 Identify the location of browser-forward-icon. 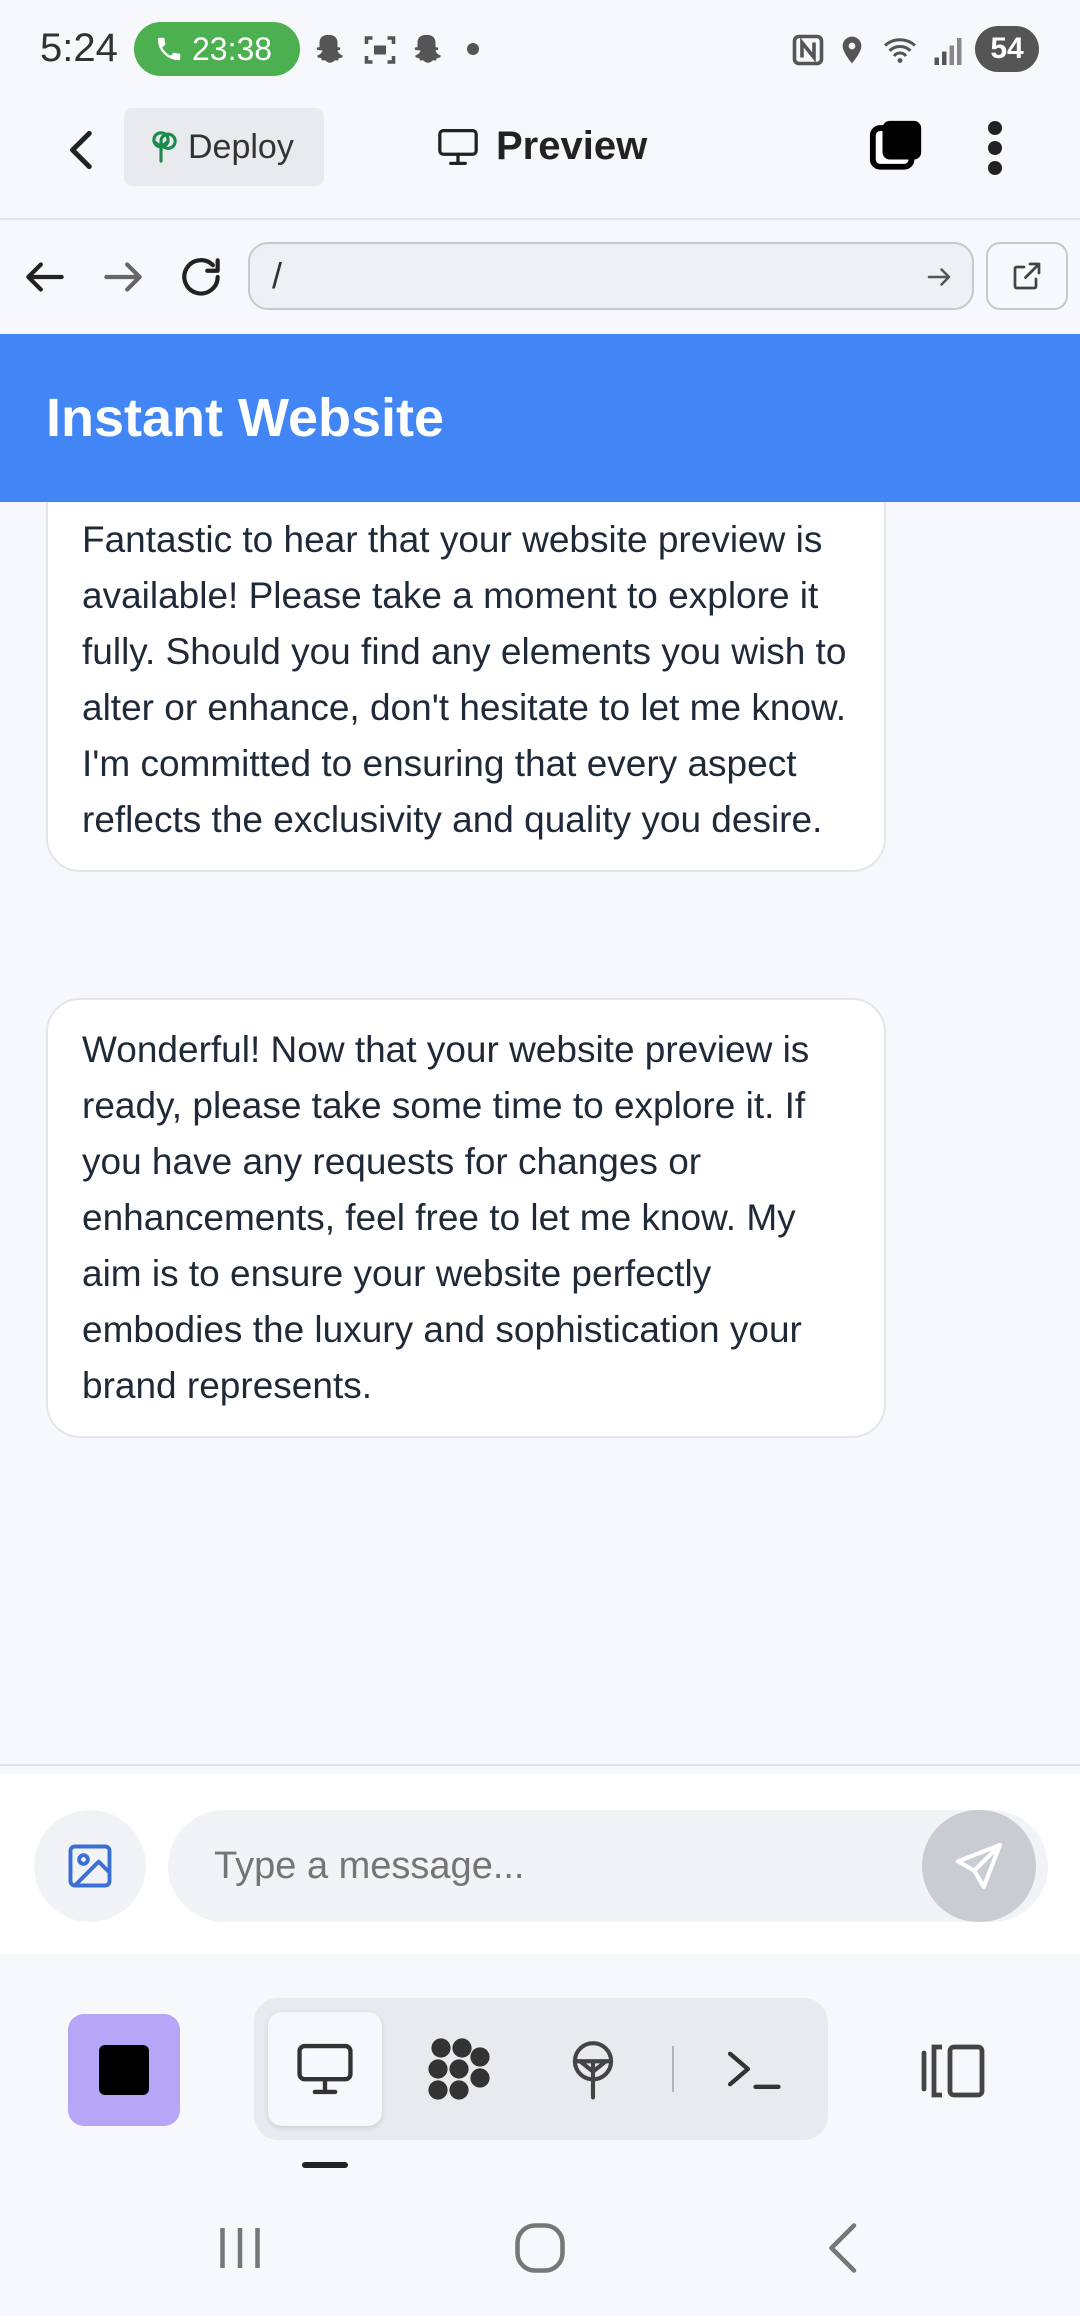
(123, 277).